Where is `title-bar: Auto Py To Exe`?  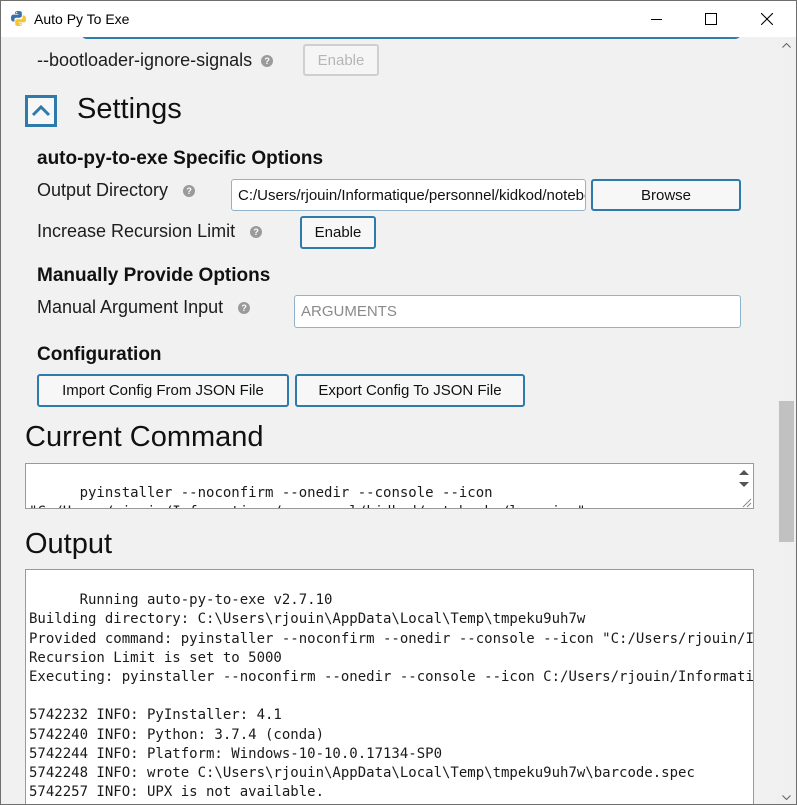
title-bar: Auto Py To Exe is located at coordinates (398, 19).